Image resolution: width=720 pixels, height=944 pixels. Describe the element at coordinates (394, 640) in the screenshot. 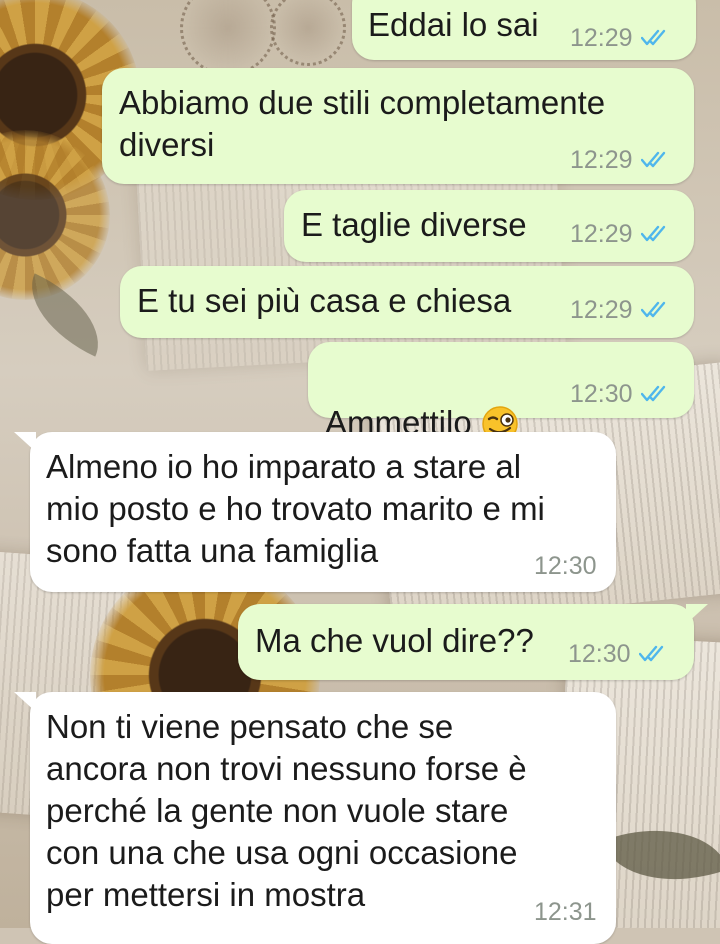

I see `message-text: Ma che vuol dire??` at that location.